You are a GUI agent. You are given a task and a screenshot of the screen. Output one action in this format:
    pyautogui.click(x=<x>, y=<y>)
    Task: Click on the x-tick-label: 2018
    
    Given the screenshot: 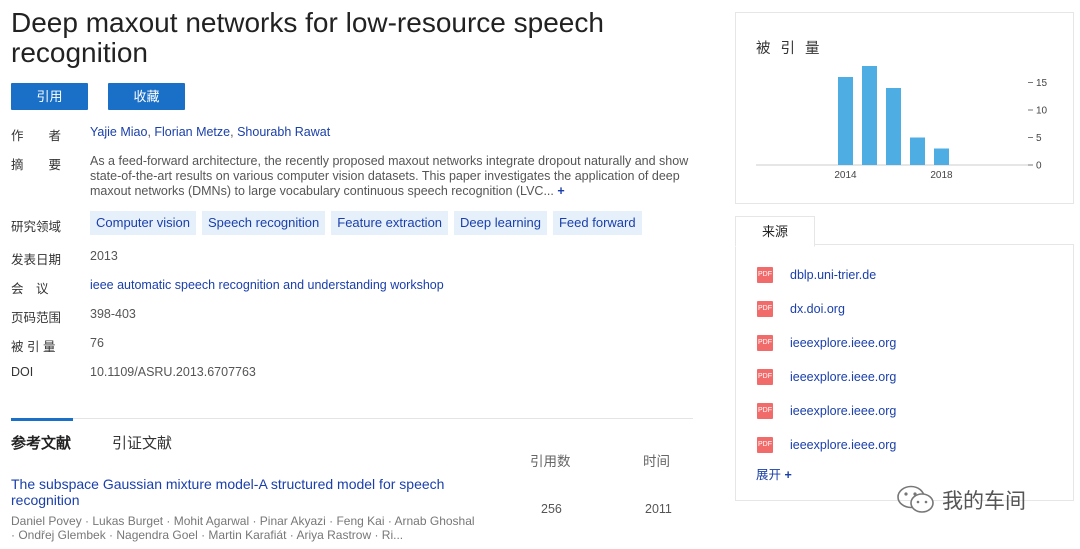 What is the action you would take?
    pyautogui.click(x=941, y=175)
    